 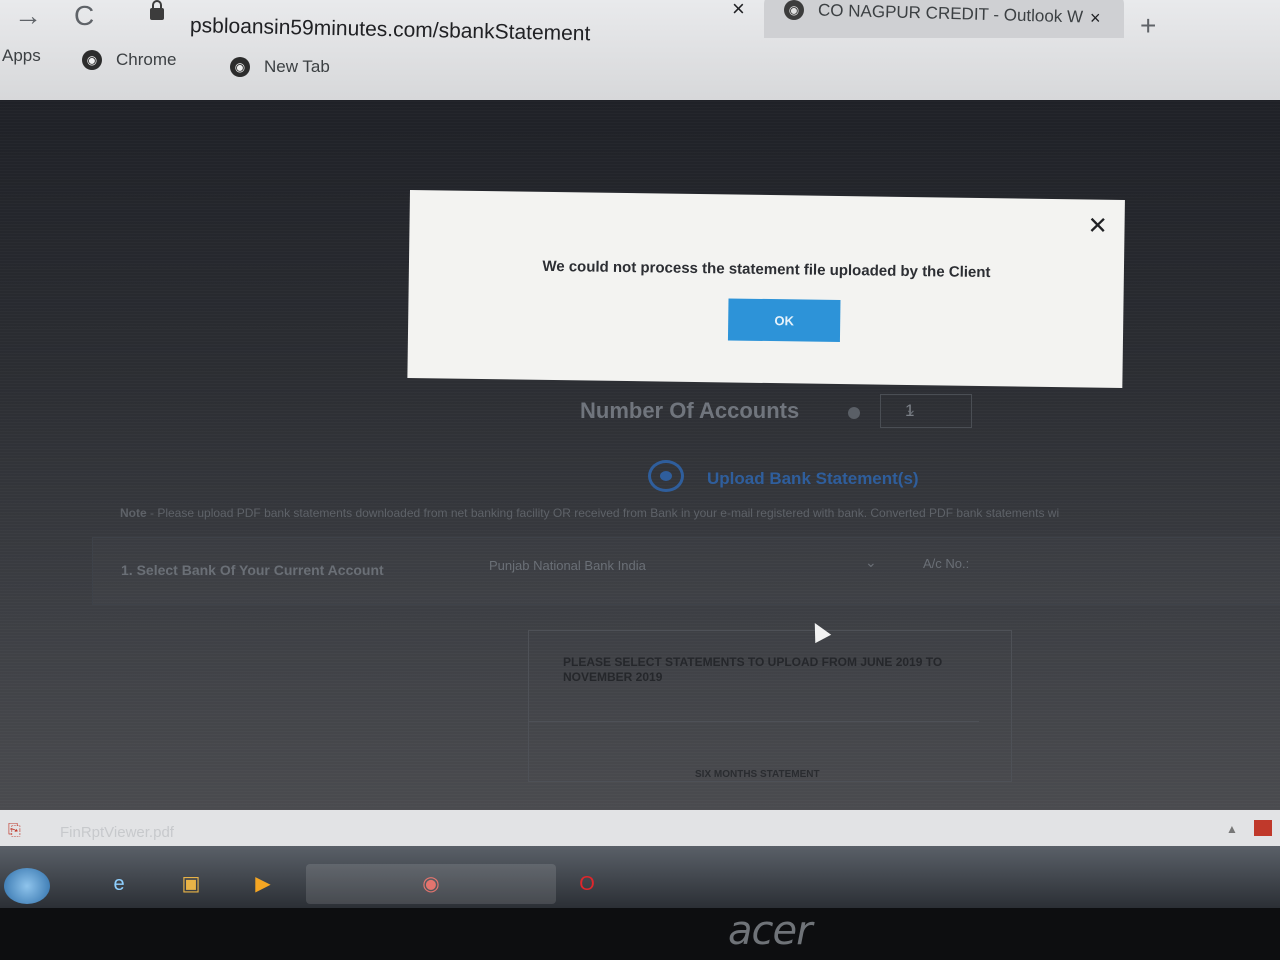 What do you see at coordinates (252, 570) in the screenshot?
I see `select-bank-label: 1. Select Bank Of Your Current Account` at bounding box center [252, 570].